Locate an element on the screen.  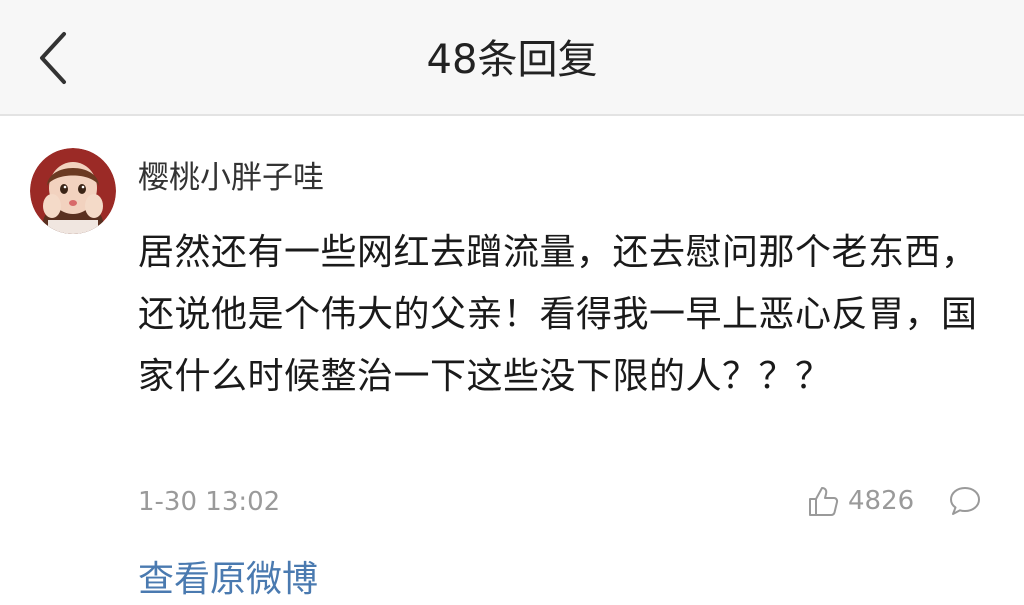
user-avatar-icon is located at coordinates (73, 191).